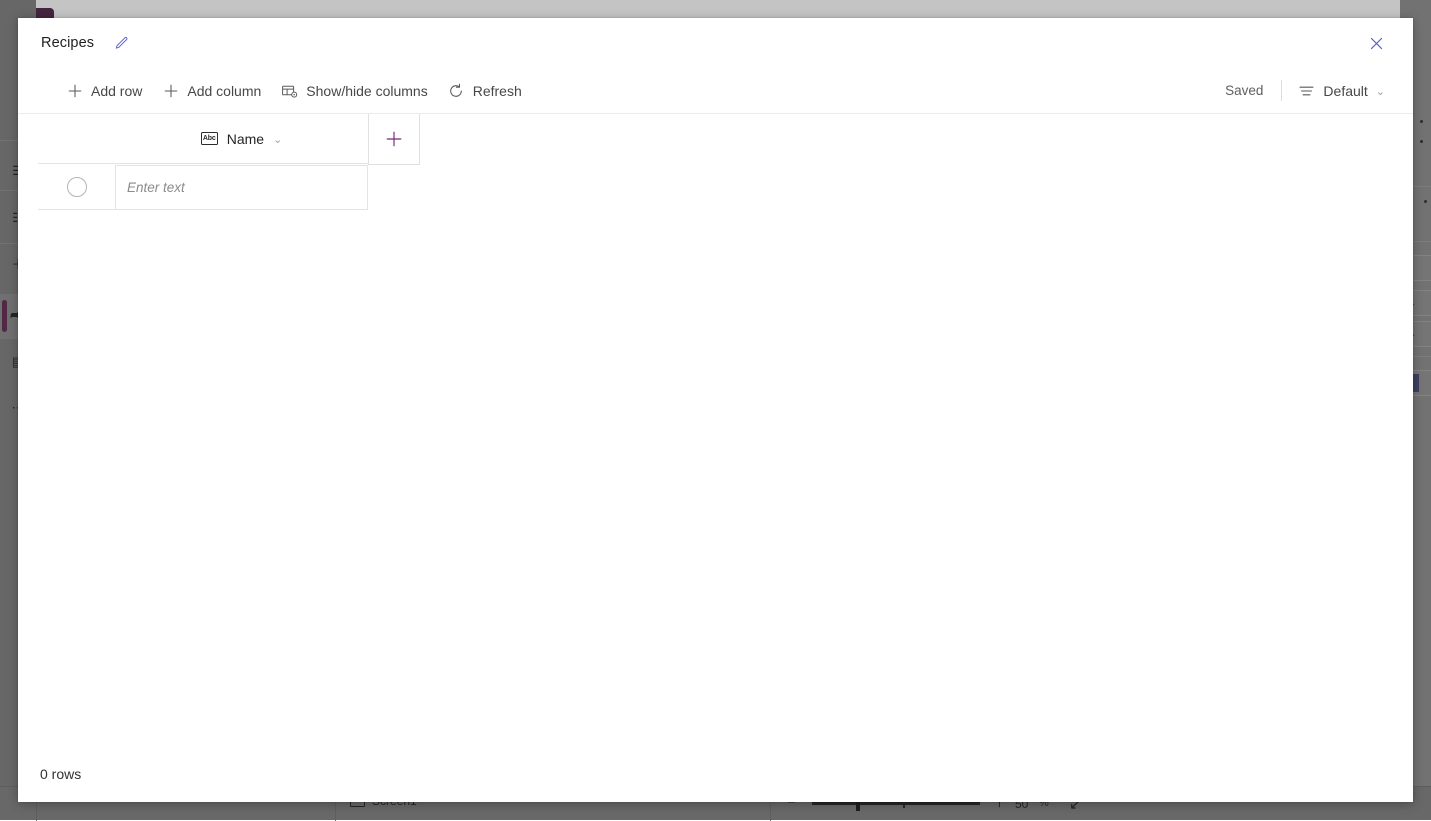 This screenshot has height=821, width=1431. I want to click on dialog-footer: 0 rows, so click(715, 774).